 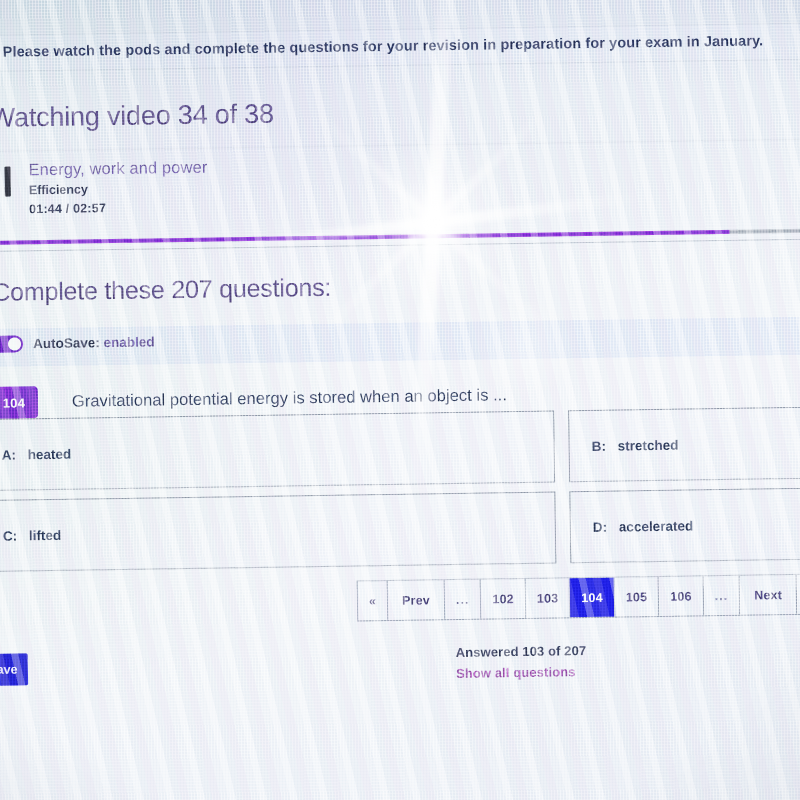 What do you see at coordinates (373, 600) in the screenshot?
I see `pagination-first: «` at bounding box center [373, 600].